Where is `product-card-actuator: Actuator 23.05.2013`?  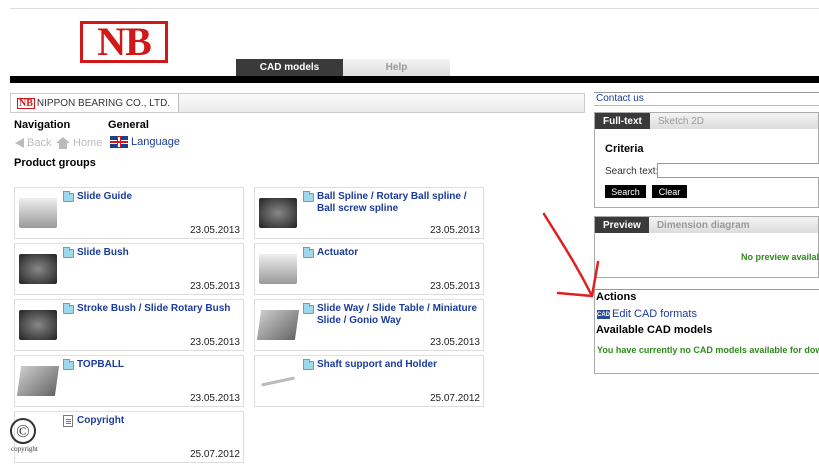 product-card-actuator: Actuator 23.05.2013 is located at coordinates (369, 269).